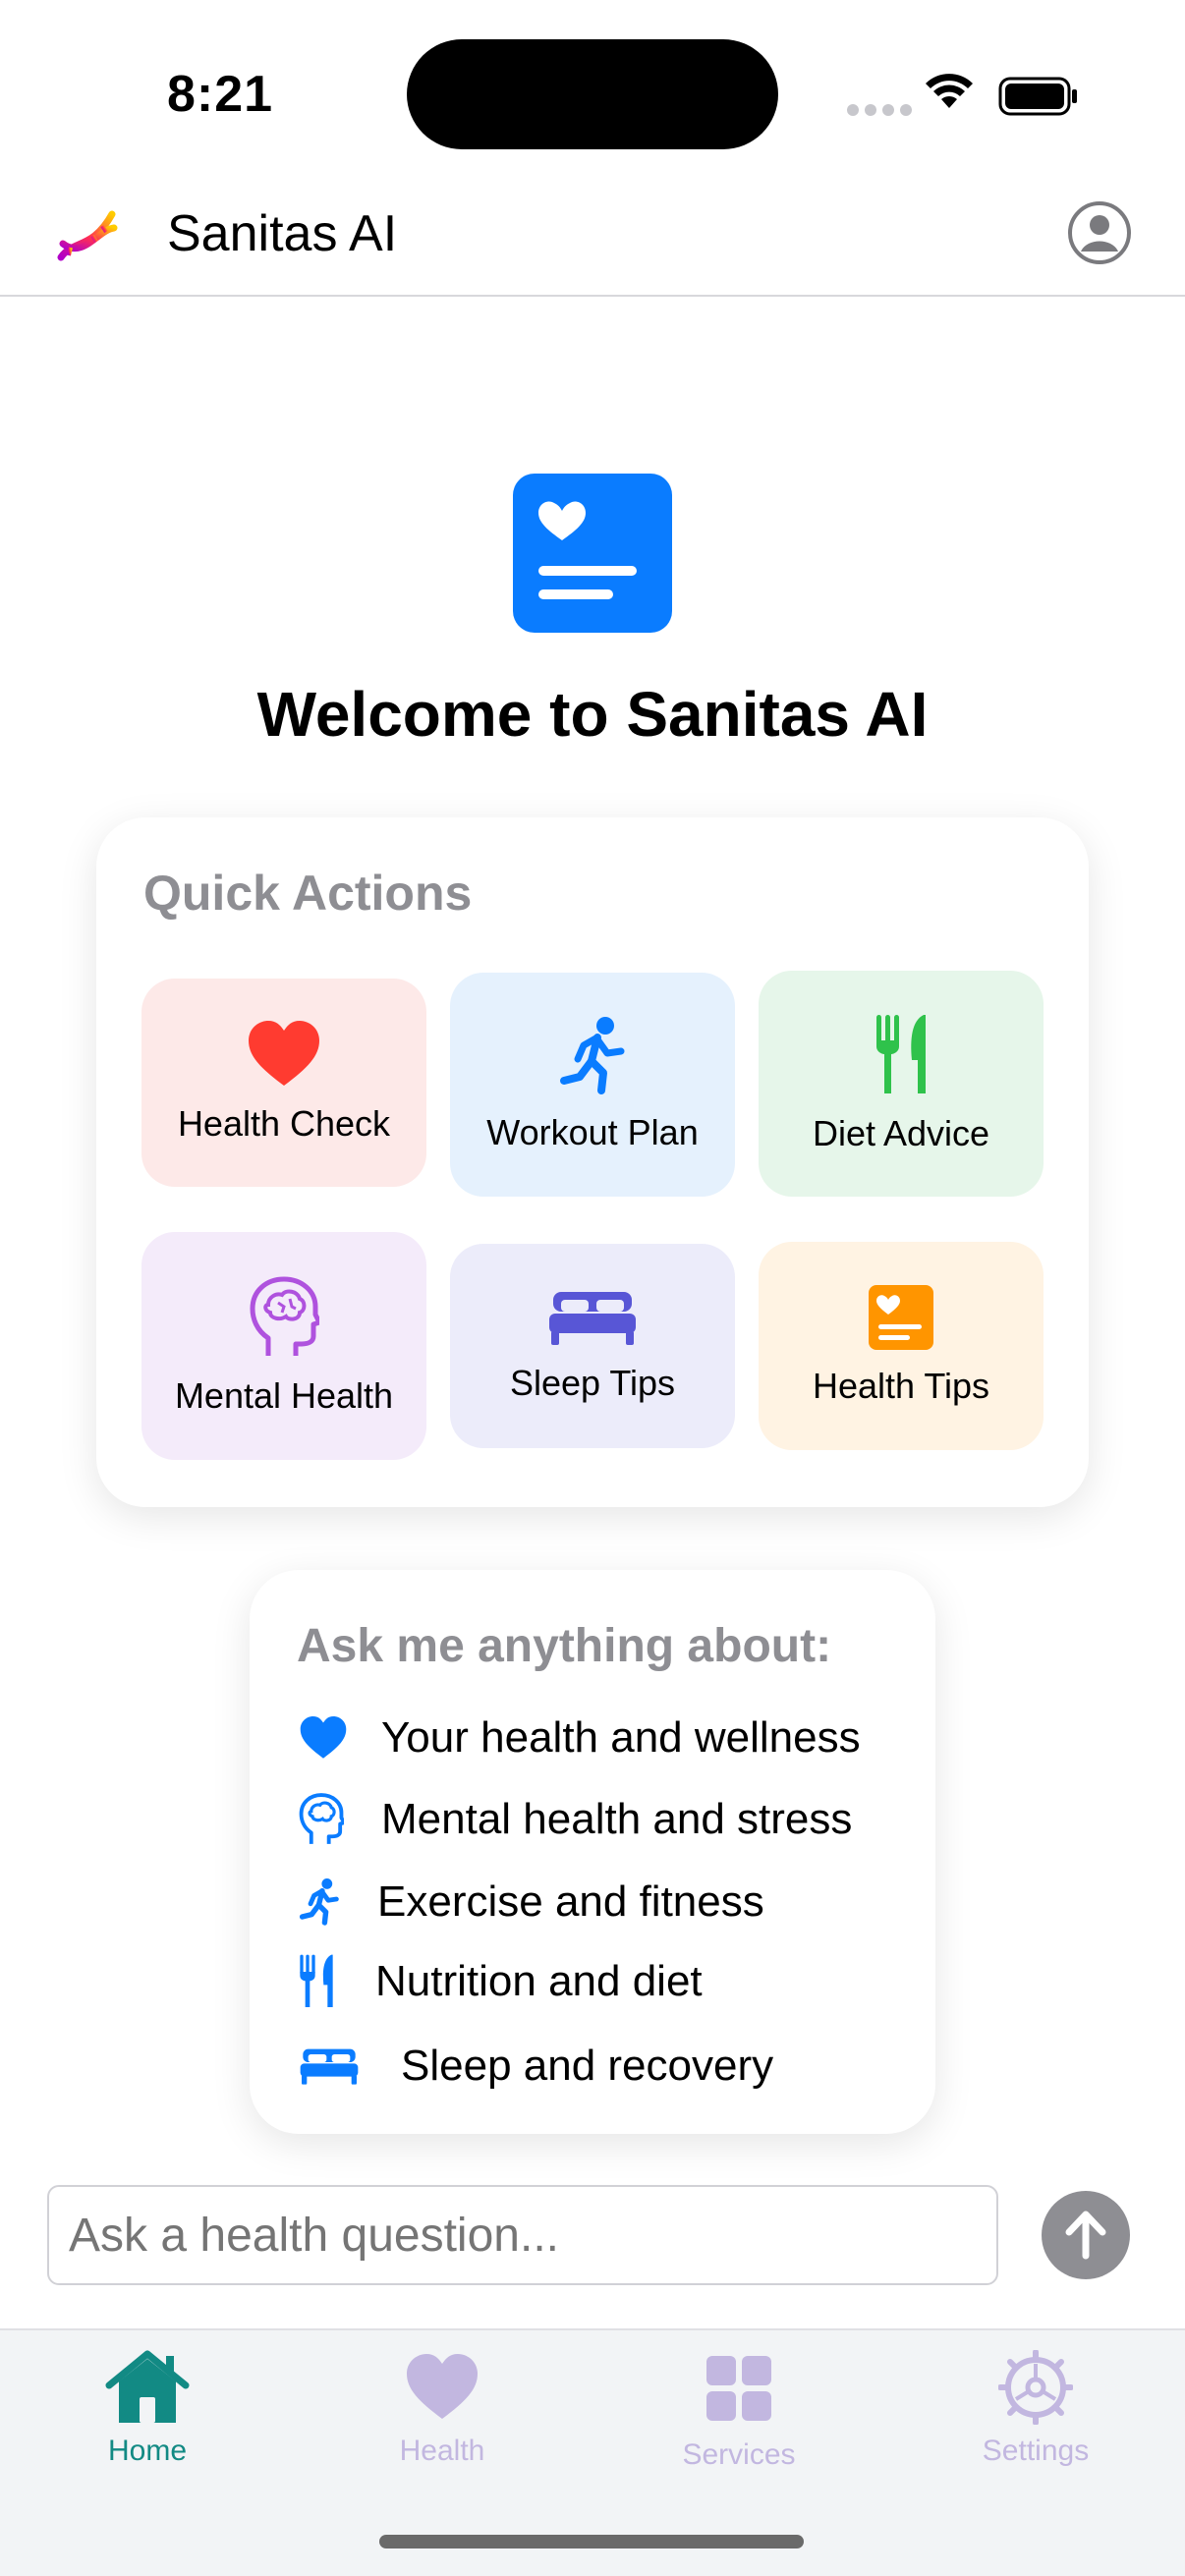 The image size is (1185, 2576). What do you see at coordinates (621, 1737) in the screenshot?
I see `ask-topic-text: Your health and wellness` at bounding box center [621, 1737].